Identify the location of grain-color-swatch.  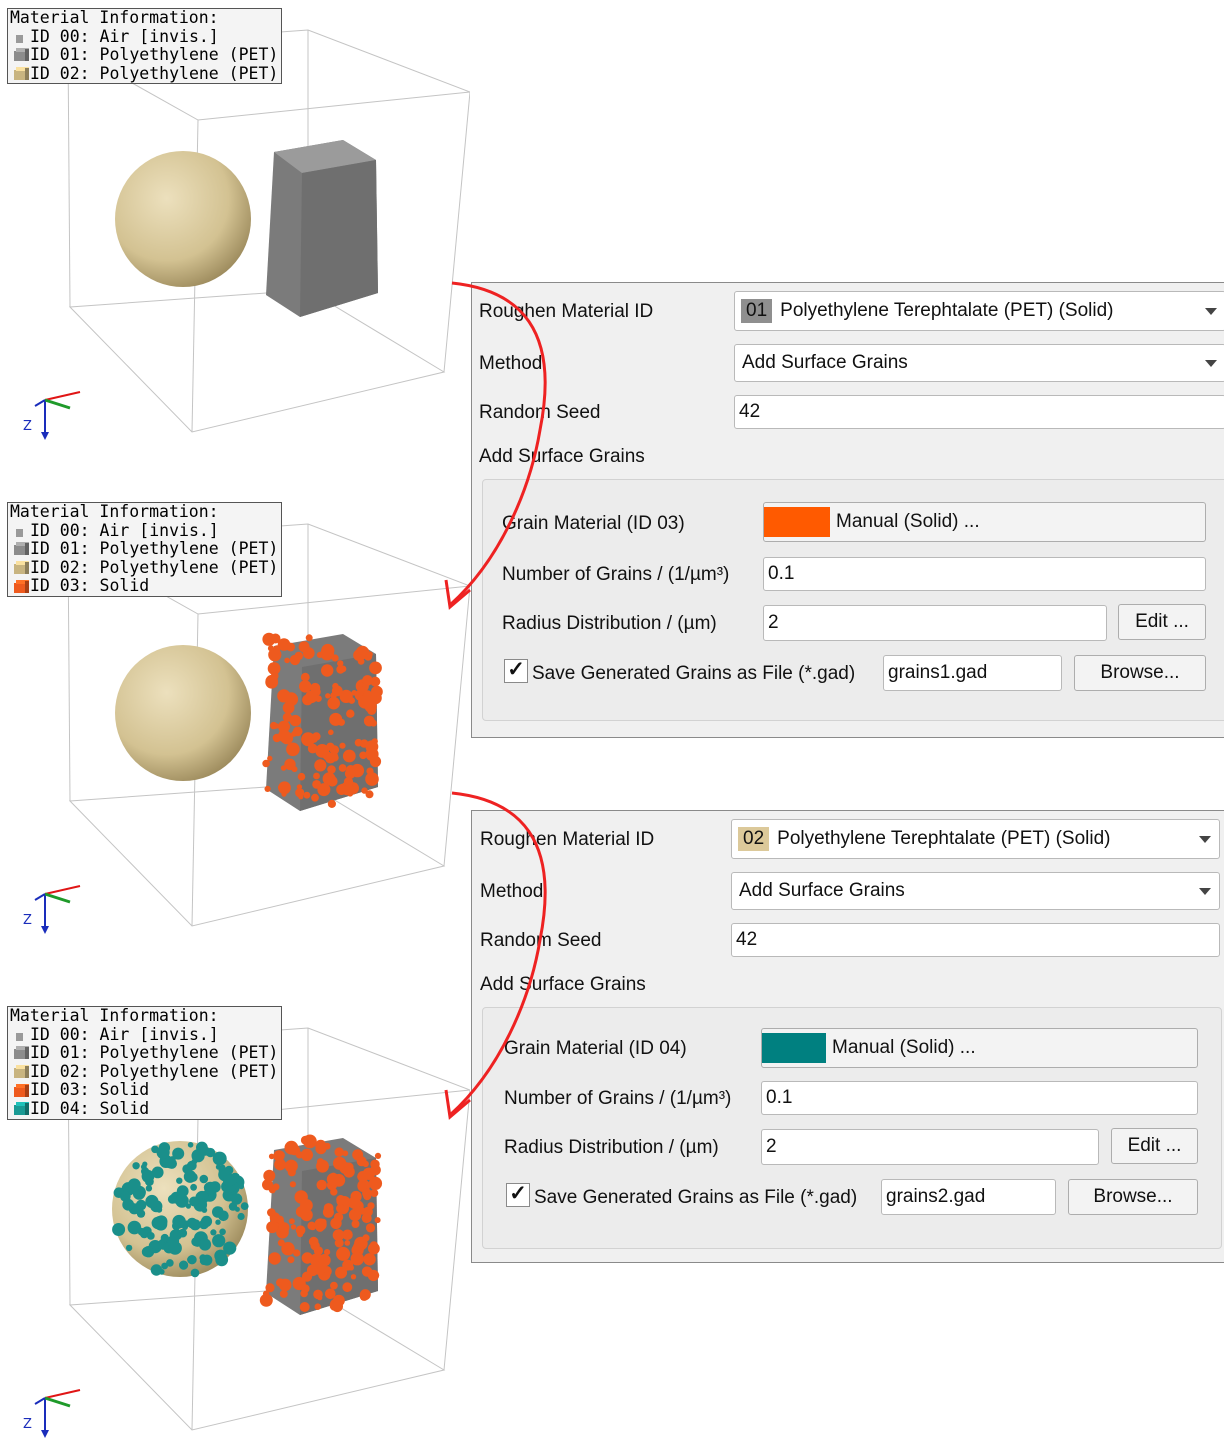
(797, 522).